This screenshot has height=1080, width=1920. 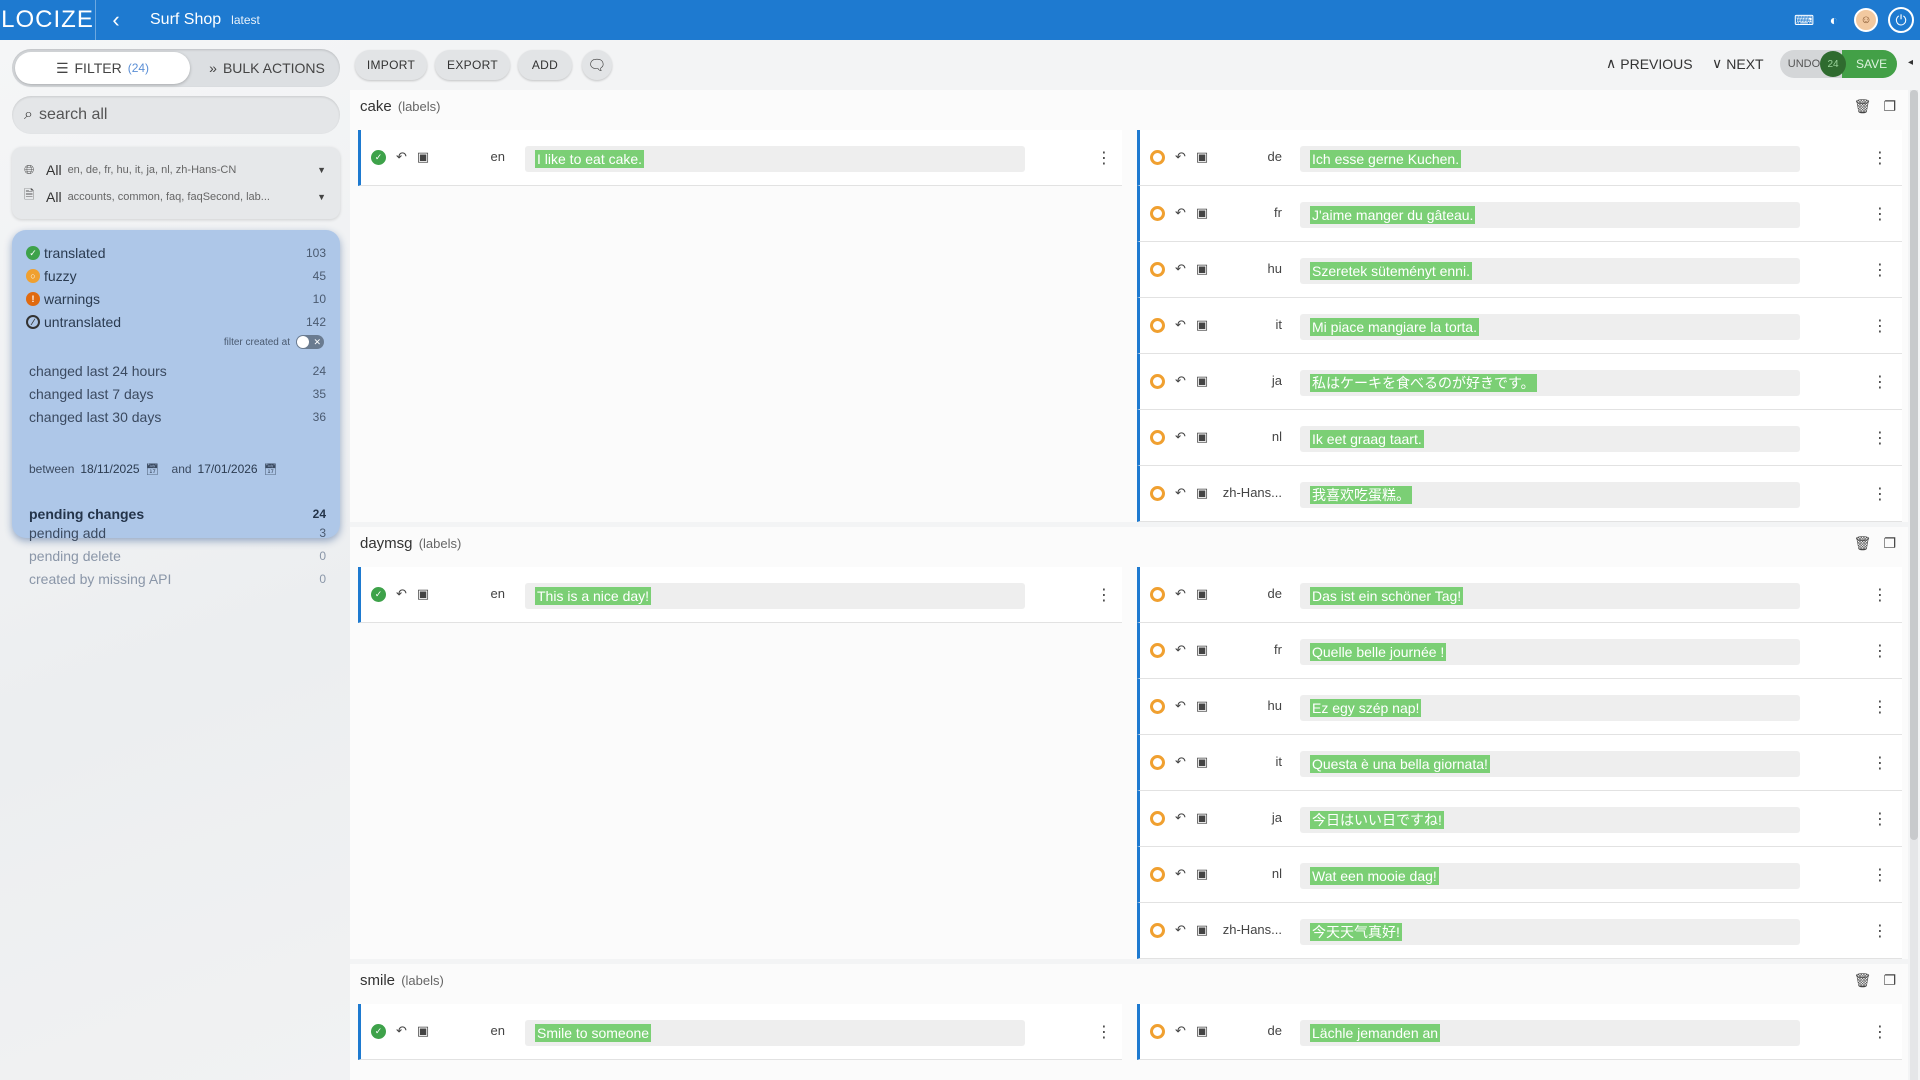 I want to click on keyboard-icon: ⌨, so click(x=1804, y=20).